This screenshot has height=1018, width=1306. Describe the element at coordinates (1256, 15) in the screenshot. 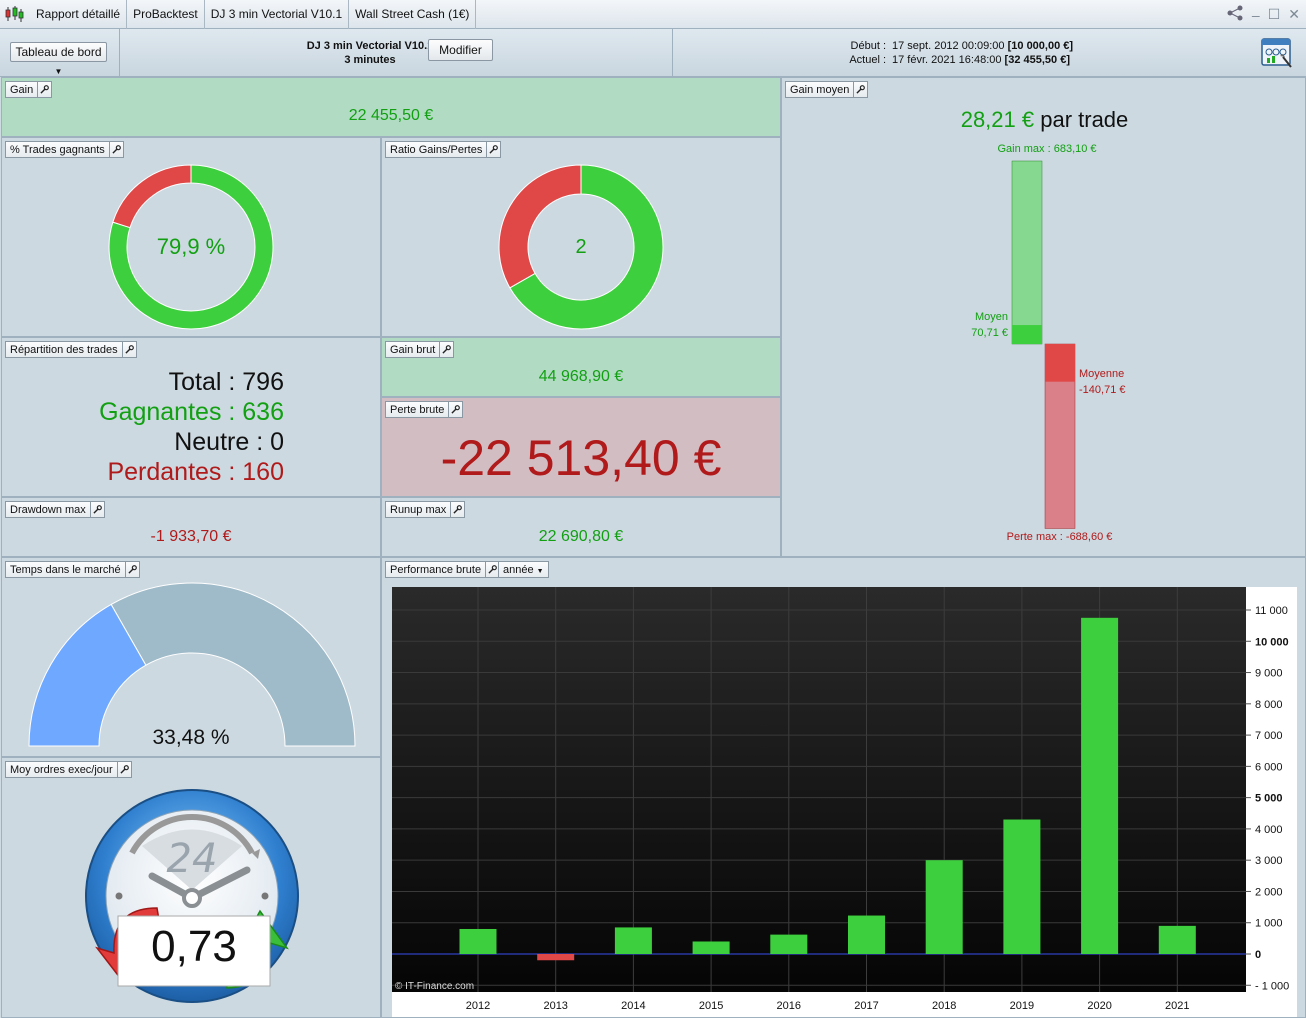

I see `minimize-icon: –` at that location.